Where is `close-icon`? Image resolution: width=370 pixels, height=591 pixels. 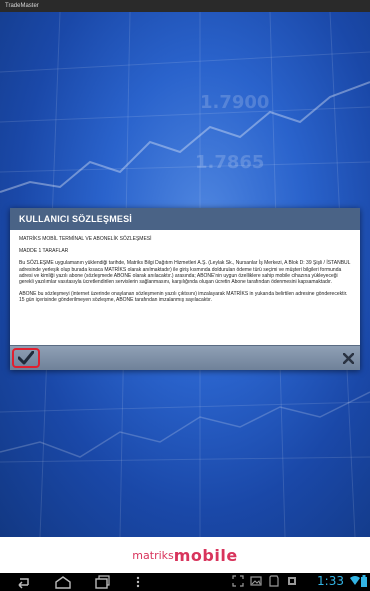 close-icon is located at coordinates (348, 358).